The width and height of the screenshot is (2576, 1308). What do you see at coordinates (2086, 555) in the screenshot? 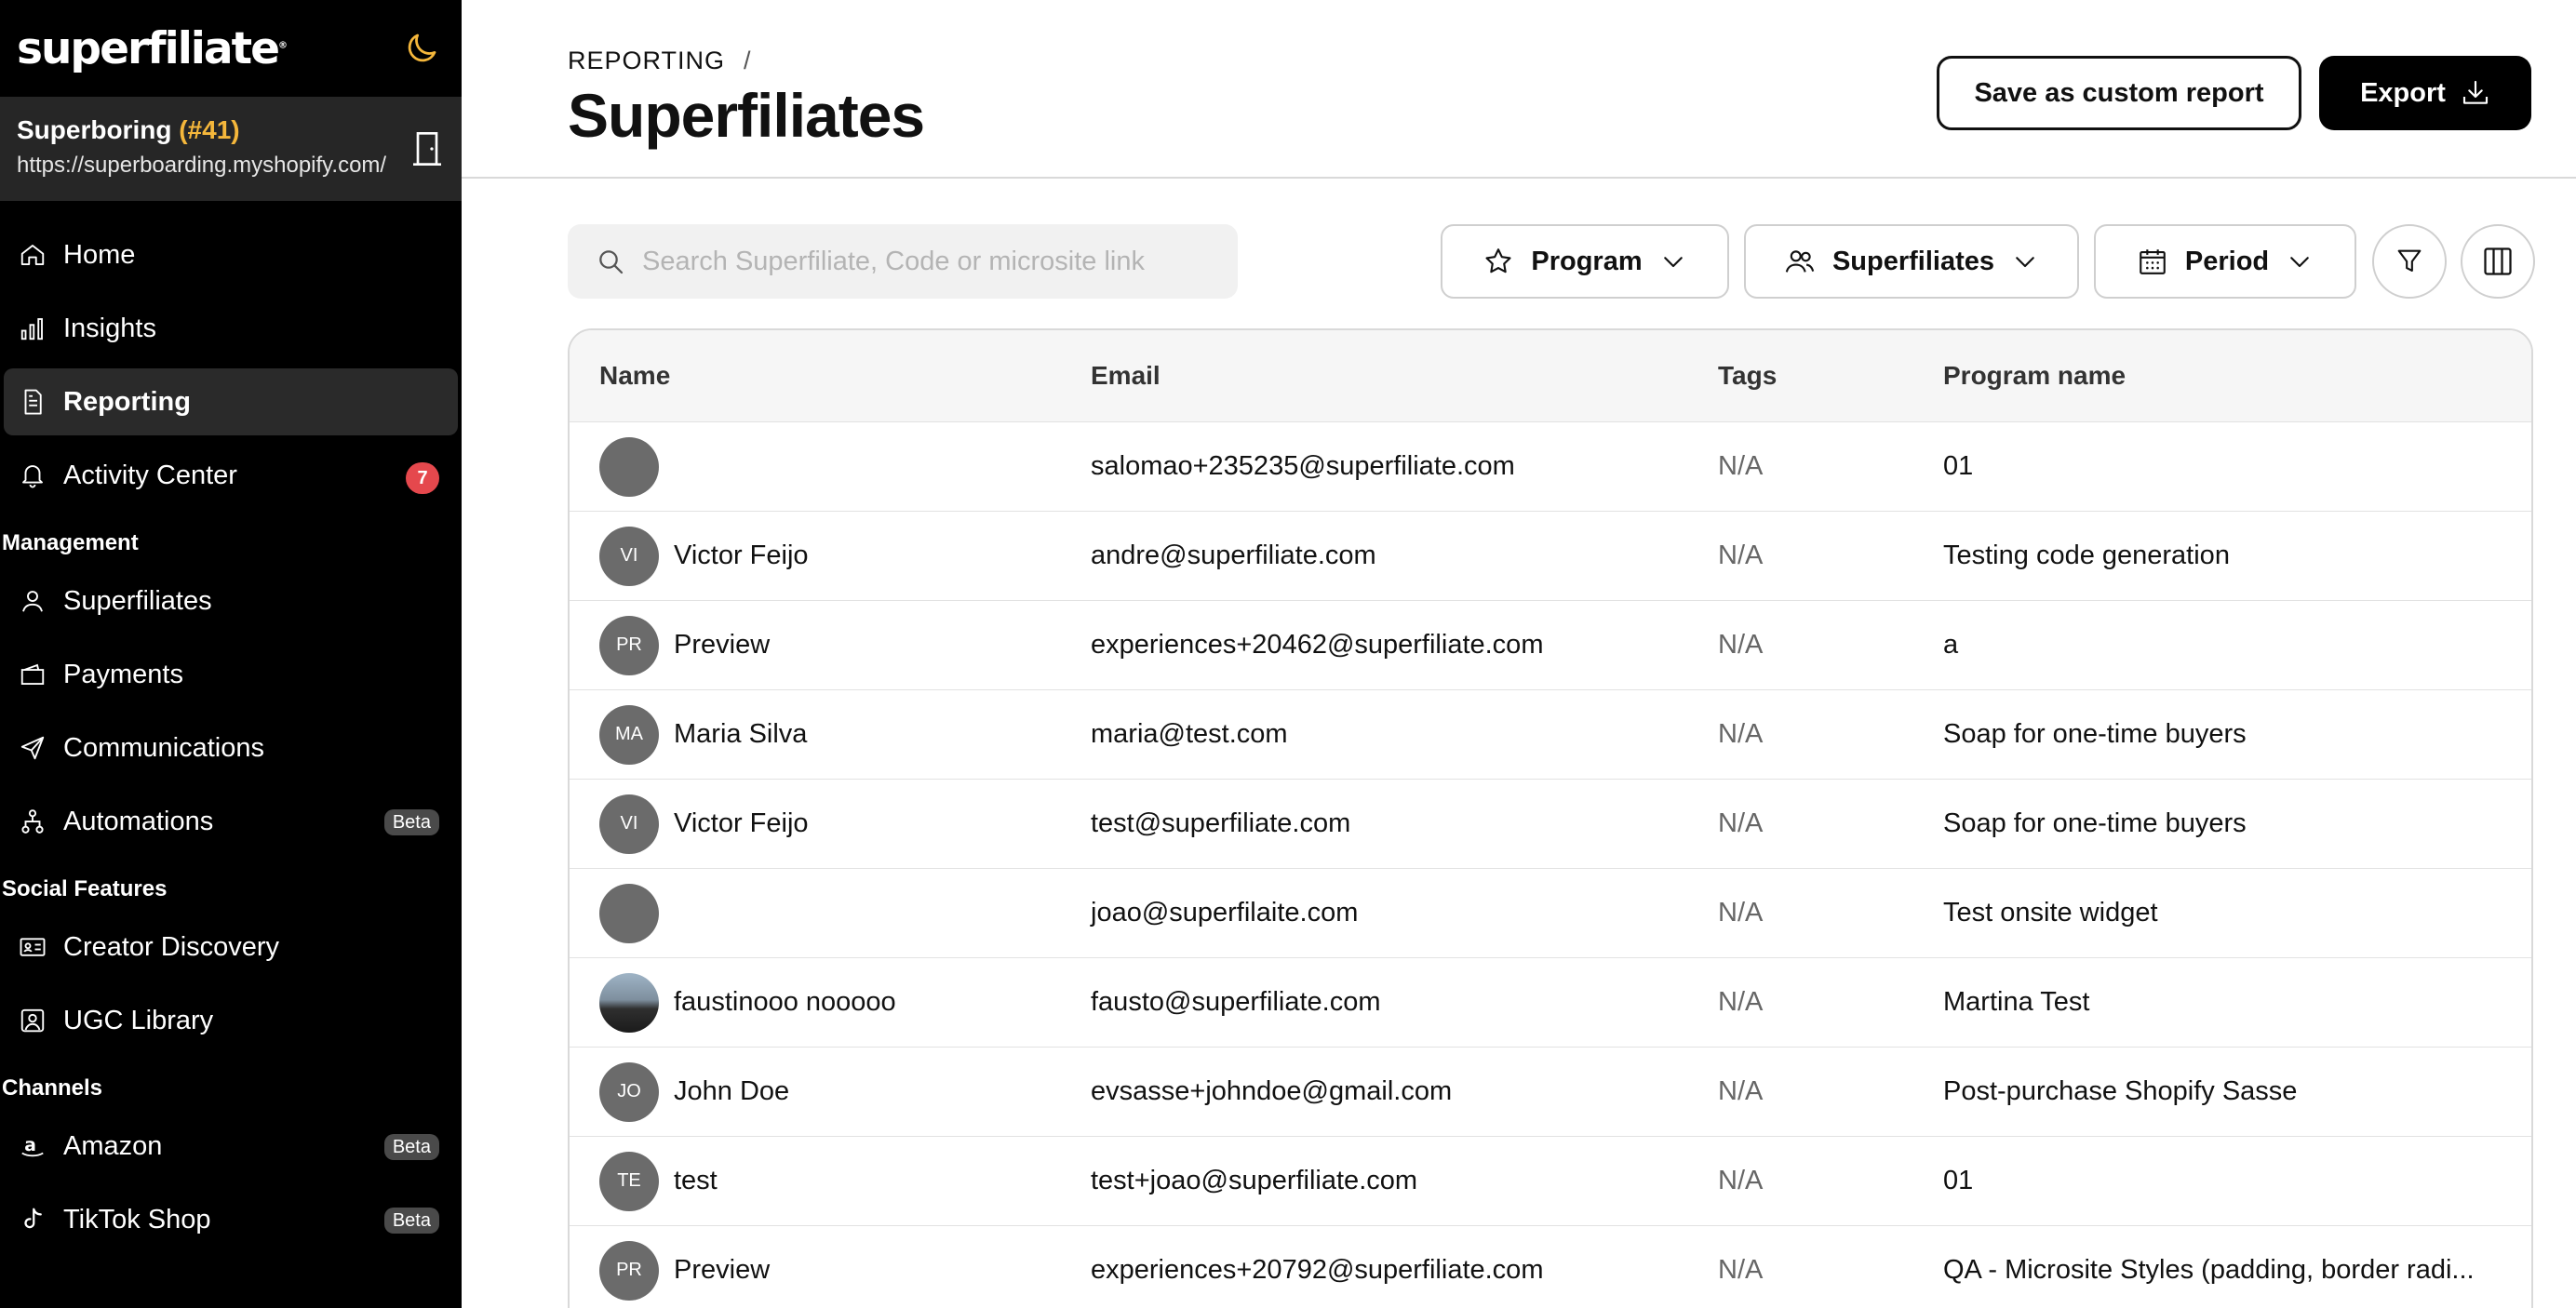
I see `cell-program-name: Testing code generation` at bounding box center [2086, 555].